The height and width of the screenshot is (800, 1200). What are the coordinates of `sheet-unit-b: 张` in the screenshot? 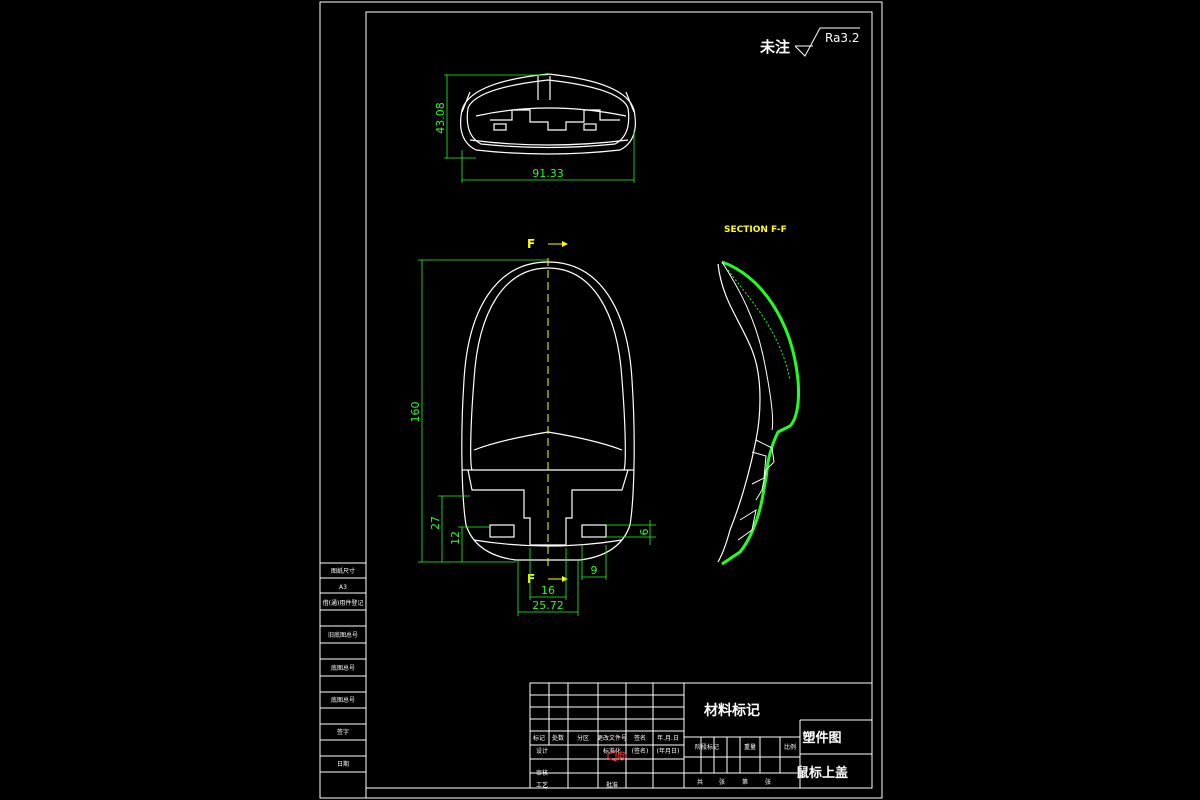 It's located at (768, 782).